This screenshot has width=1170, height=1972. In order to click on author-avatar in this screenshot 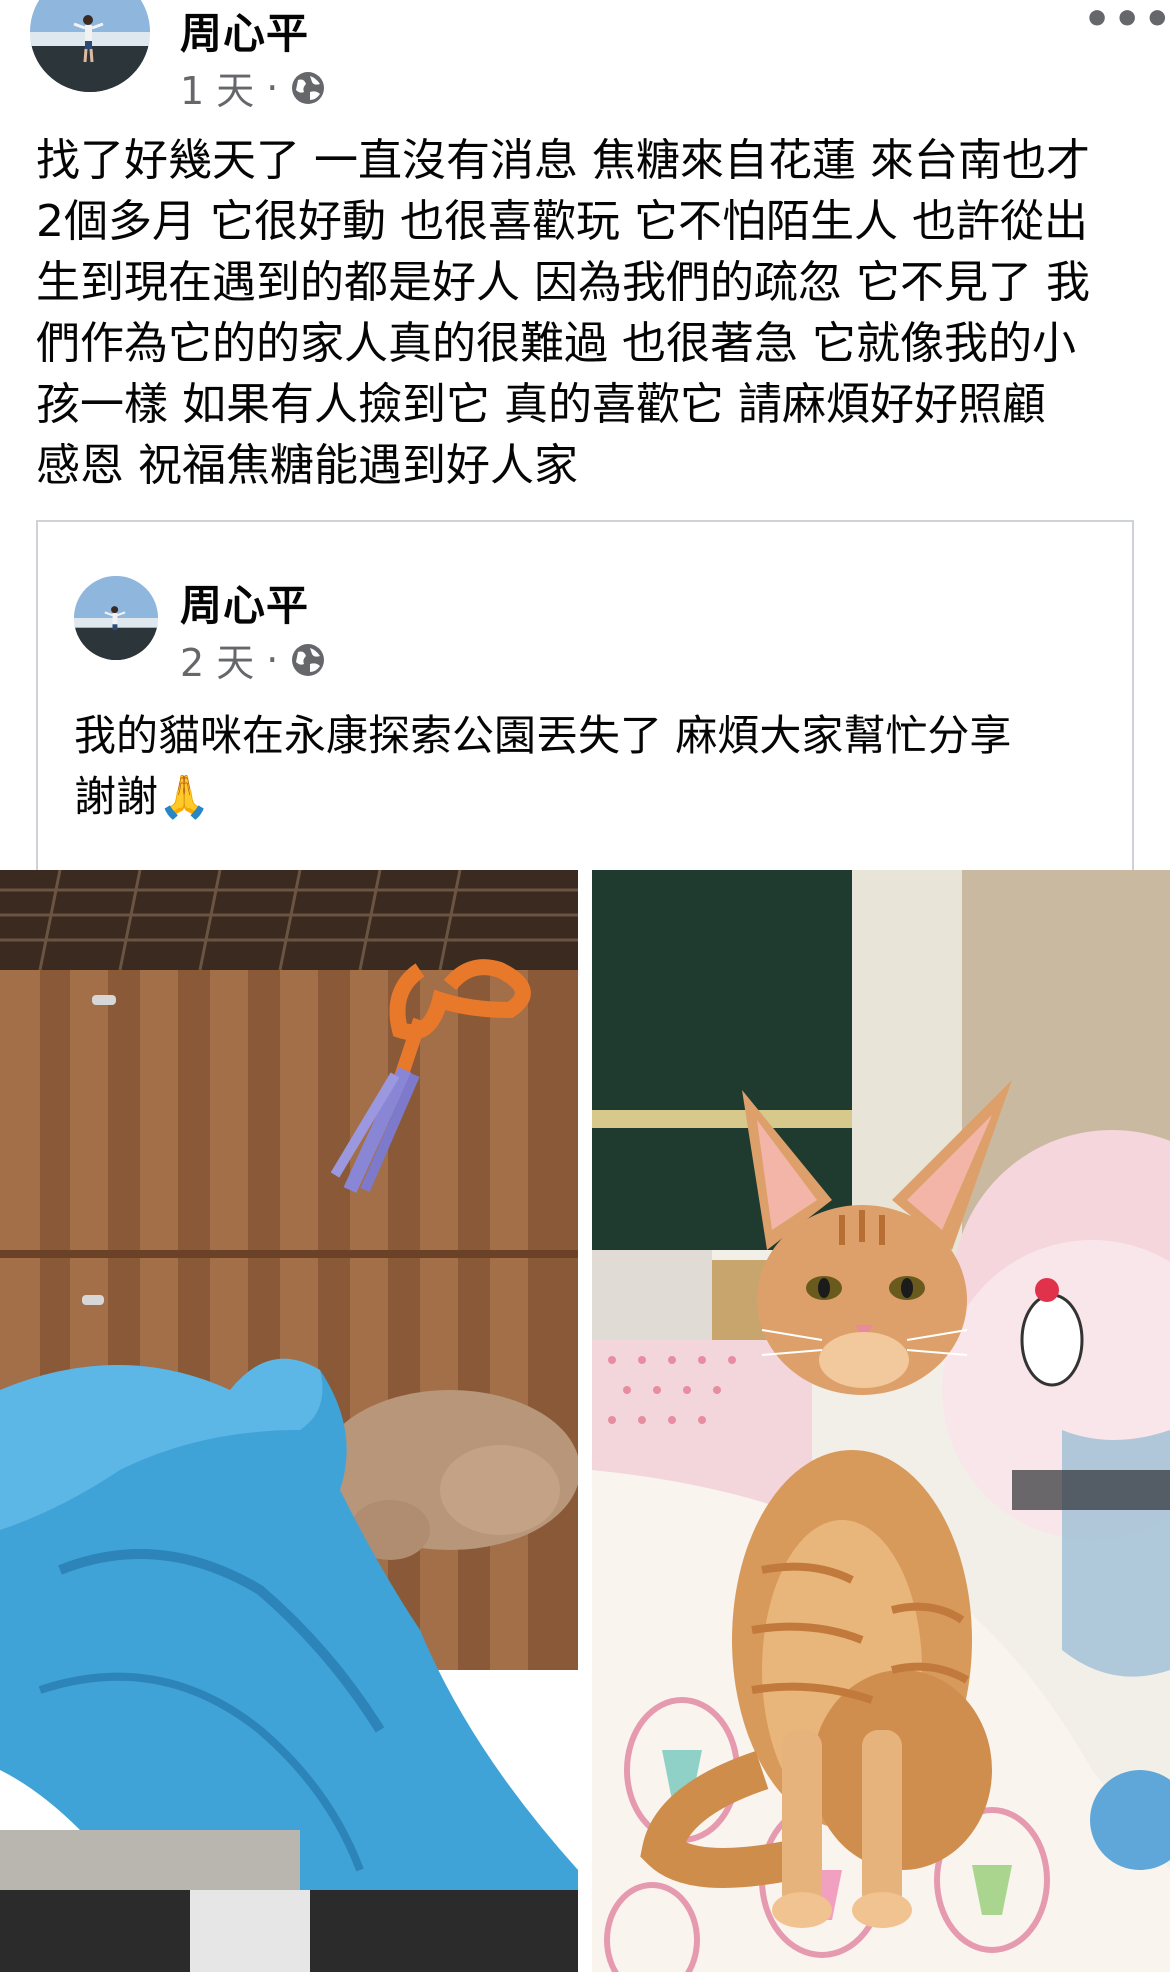, I will do `click(90, 46)`.